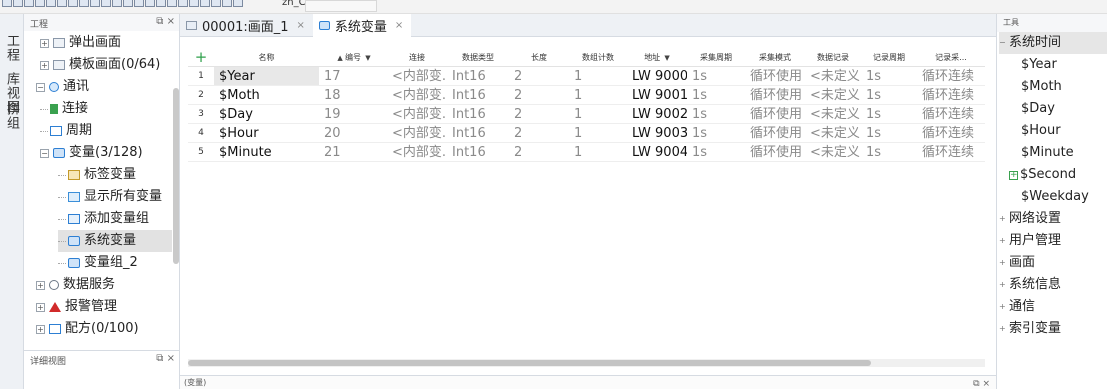 This screenshot has height=389, width=1107. I want to click on tool-tree-child: $Minute, so click(1047, 153).